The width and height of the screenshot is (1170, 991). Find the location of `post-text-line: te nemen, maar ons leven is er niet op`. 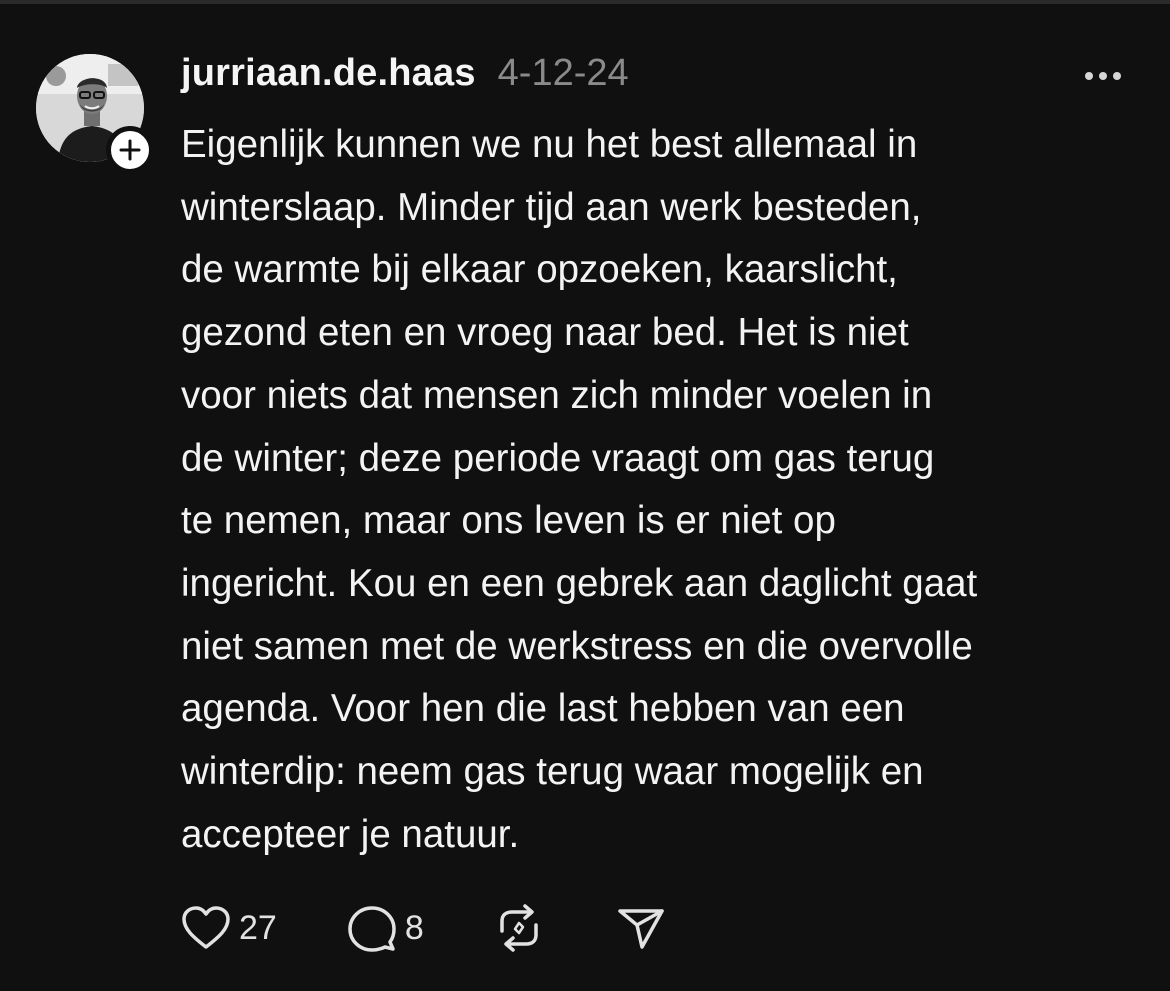

post-text-line: te nemen, maar ons leven is er niet op is located at coordinates (508, 521).